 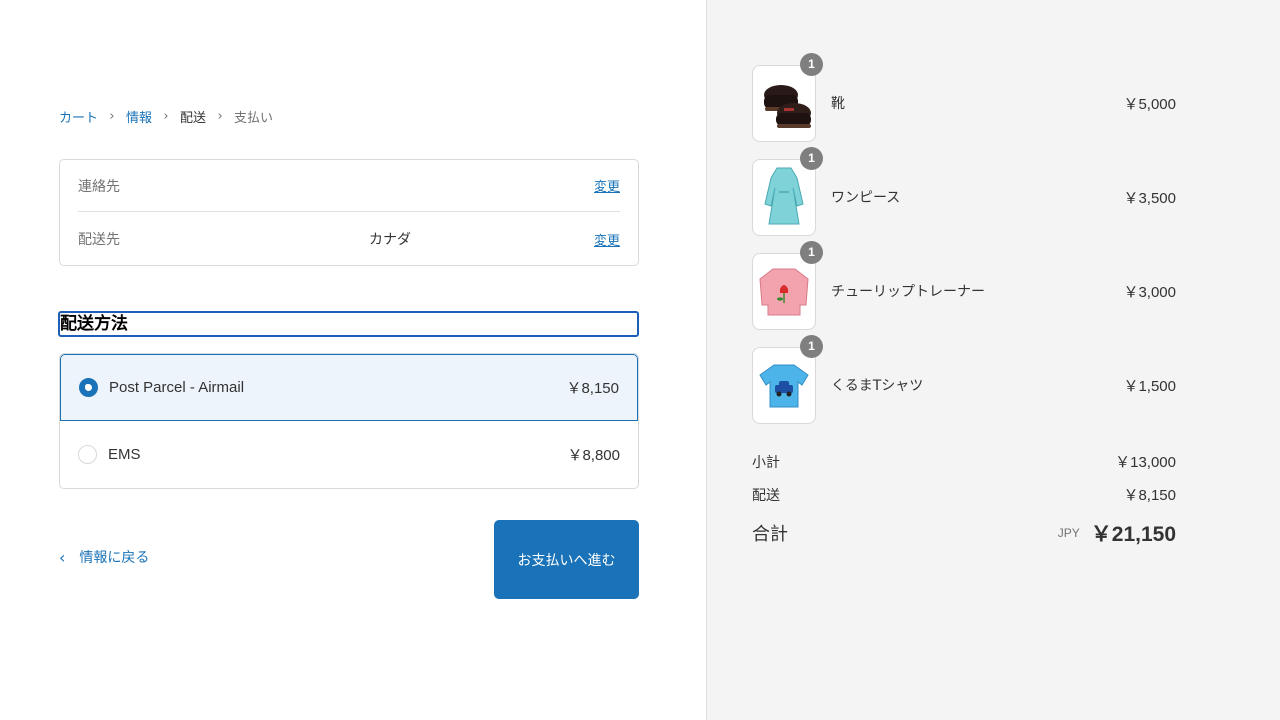 I want to click on shipping-option-airmail: Post Parcel - Airmail ￥8,150, so click(x=349, y=387).